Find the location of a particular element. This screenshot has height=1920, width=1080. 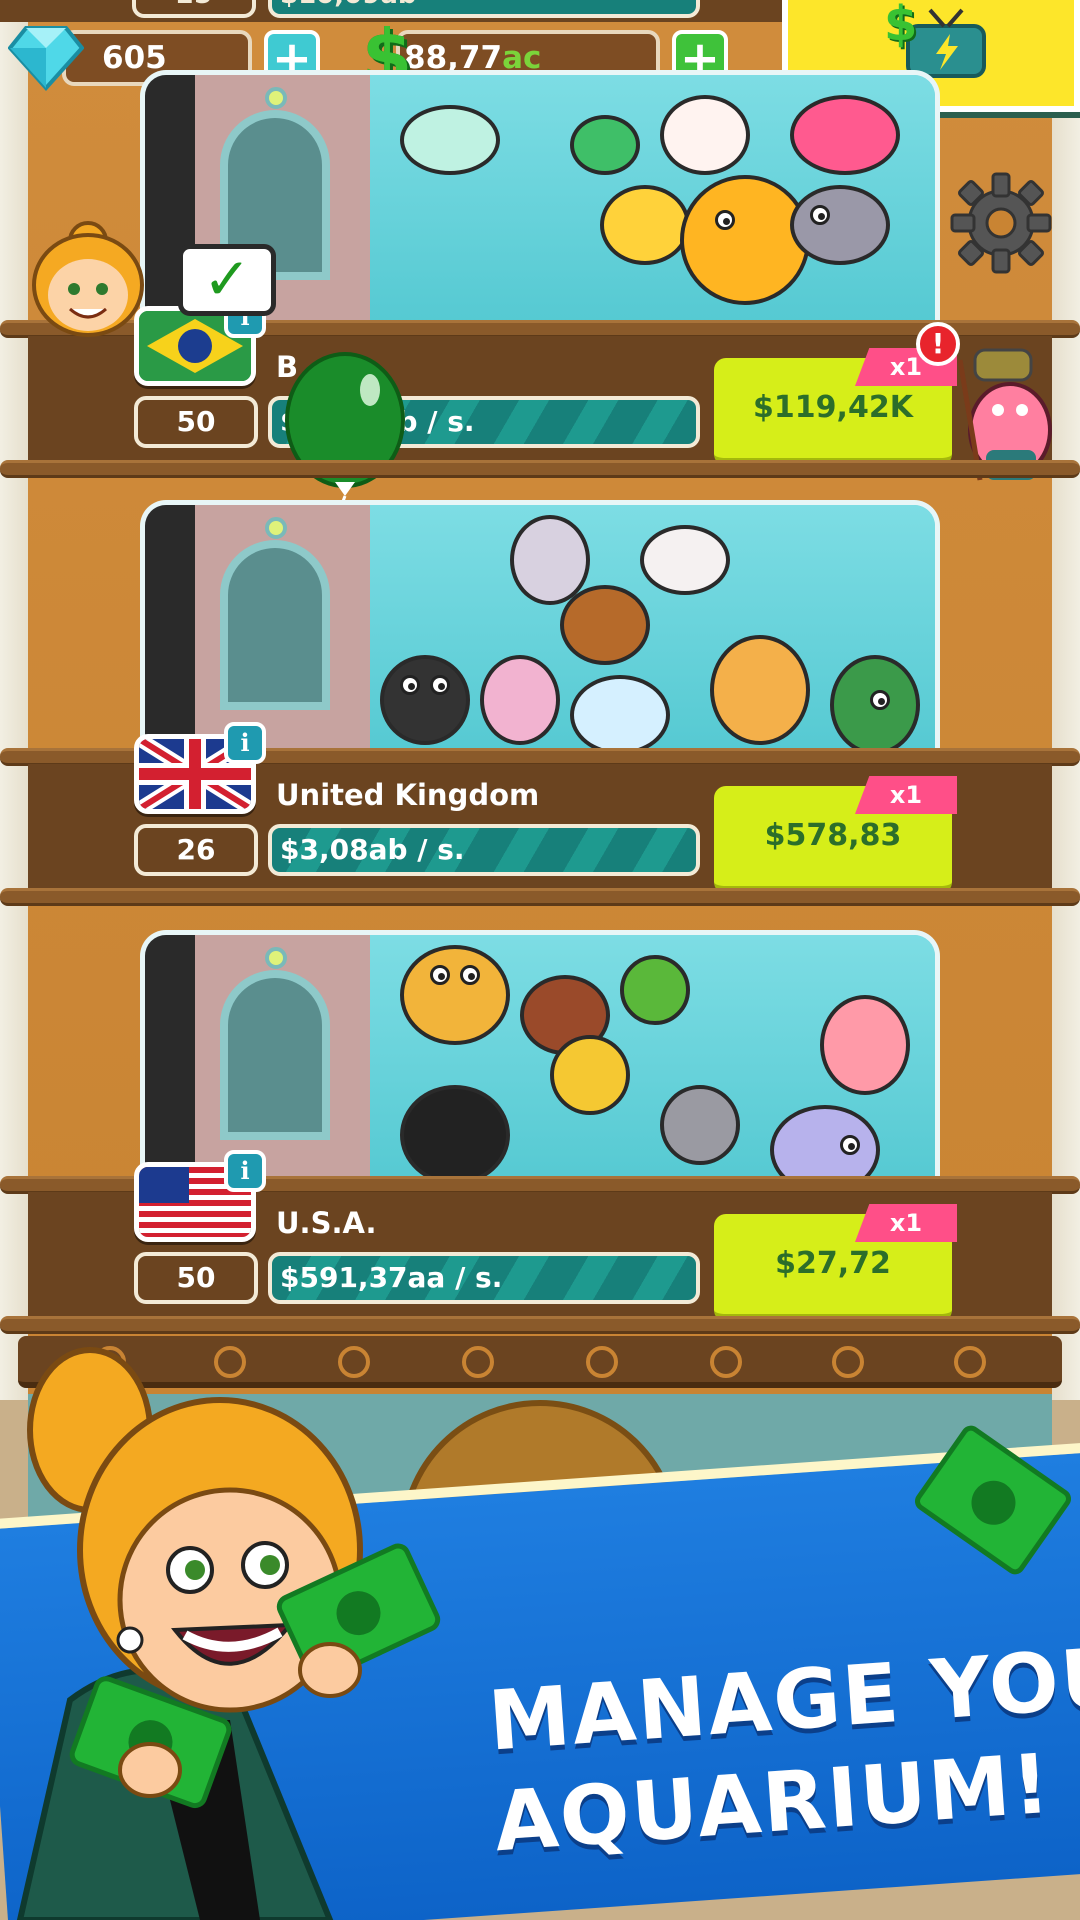

country-name: United Kingdom is located at coordinates (408, 795).